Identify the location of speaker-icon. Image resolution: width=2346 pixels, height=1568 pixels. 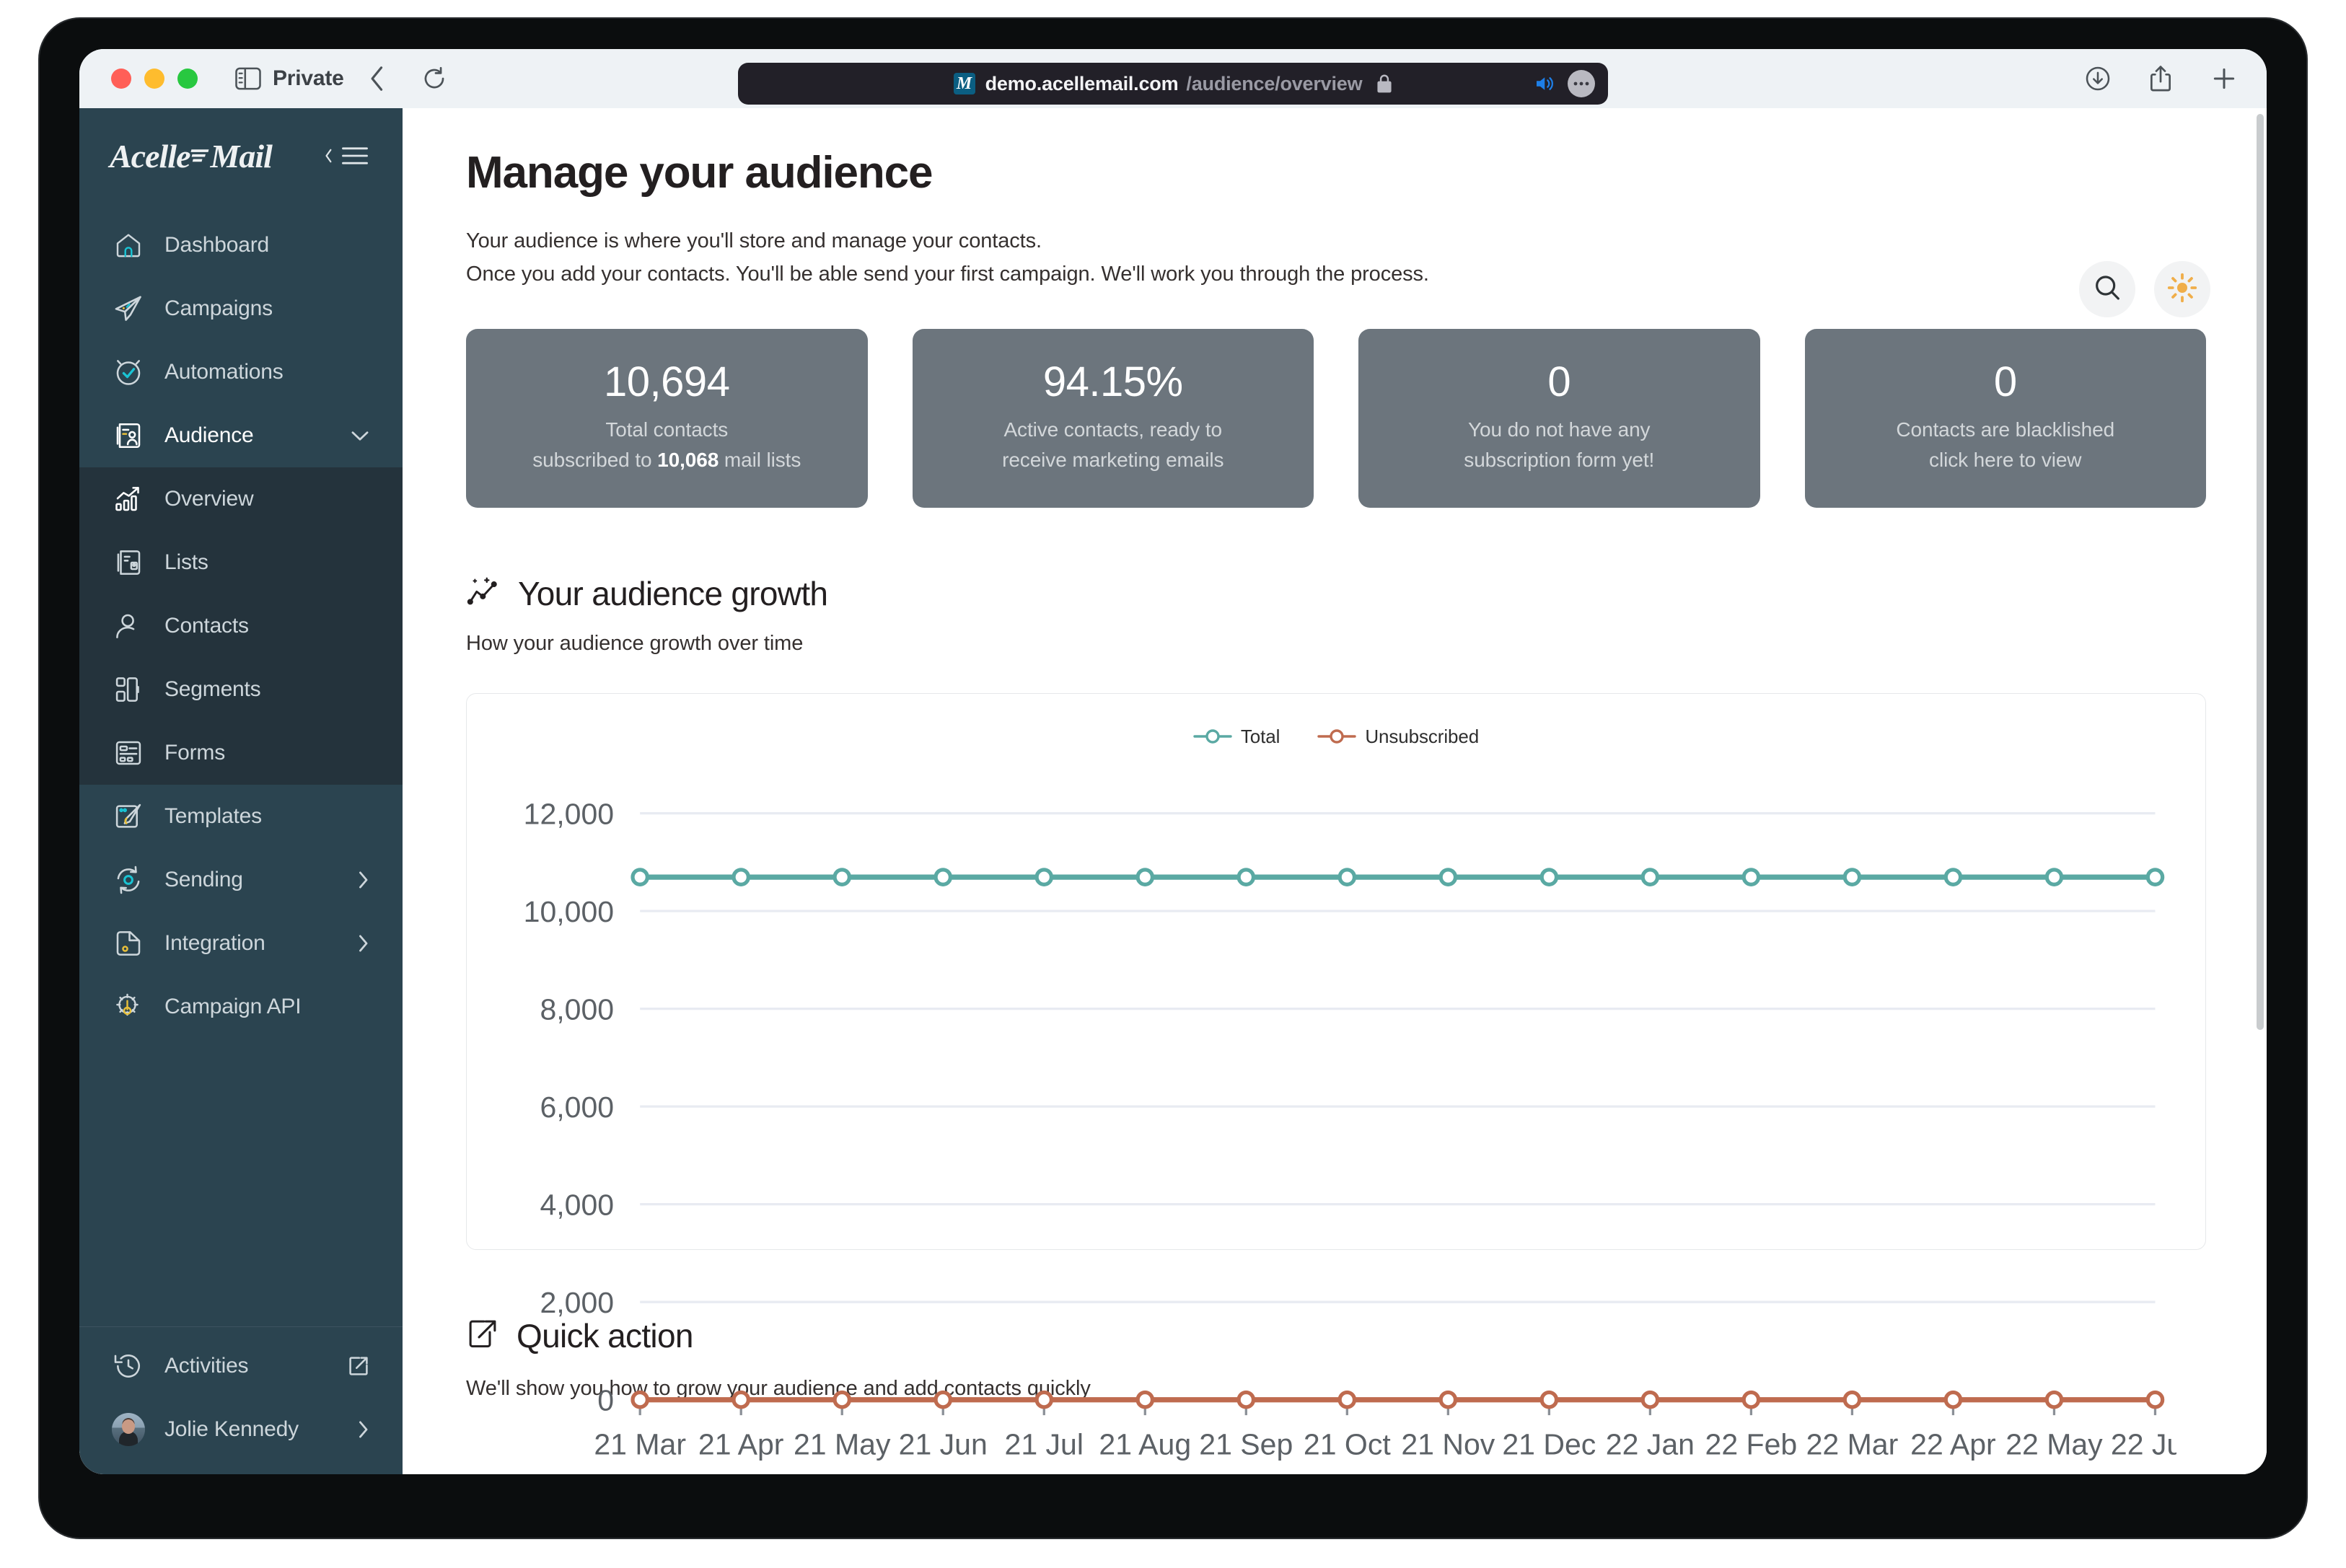
(1544, 83).